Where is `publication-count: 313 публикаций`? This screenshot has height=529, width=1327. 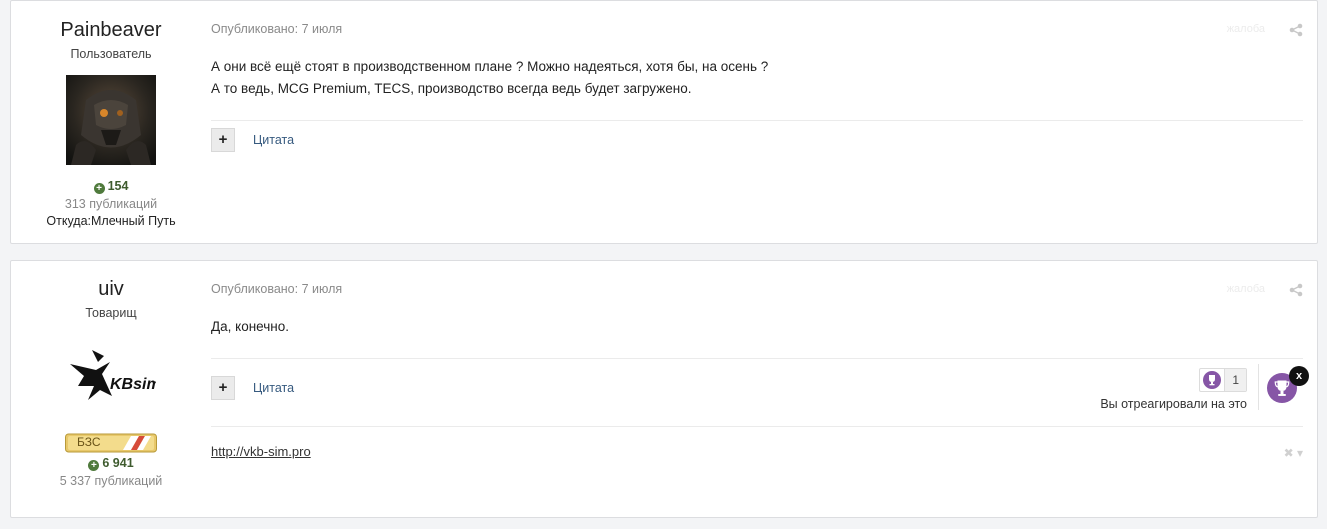 publication-count: 313 публикаций is located at coordinates (111, 204).